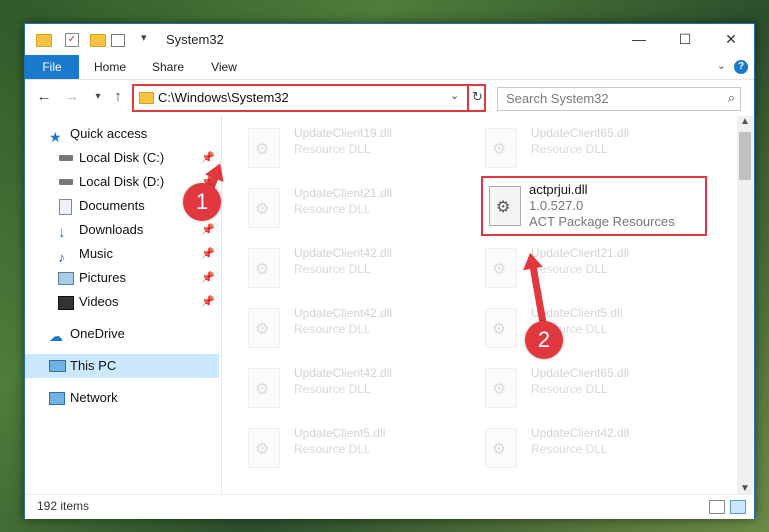  What do you see at coordinates (476, 98) in the screenshot?
I see `refresh-icon: ↻` at bounding box center [476, 98].